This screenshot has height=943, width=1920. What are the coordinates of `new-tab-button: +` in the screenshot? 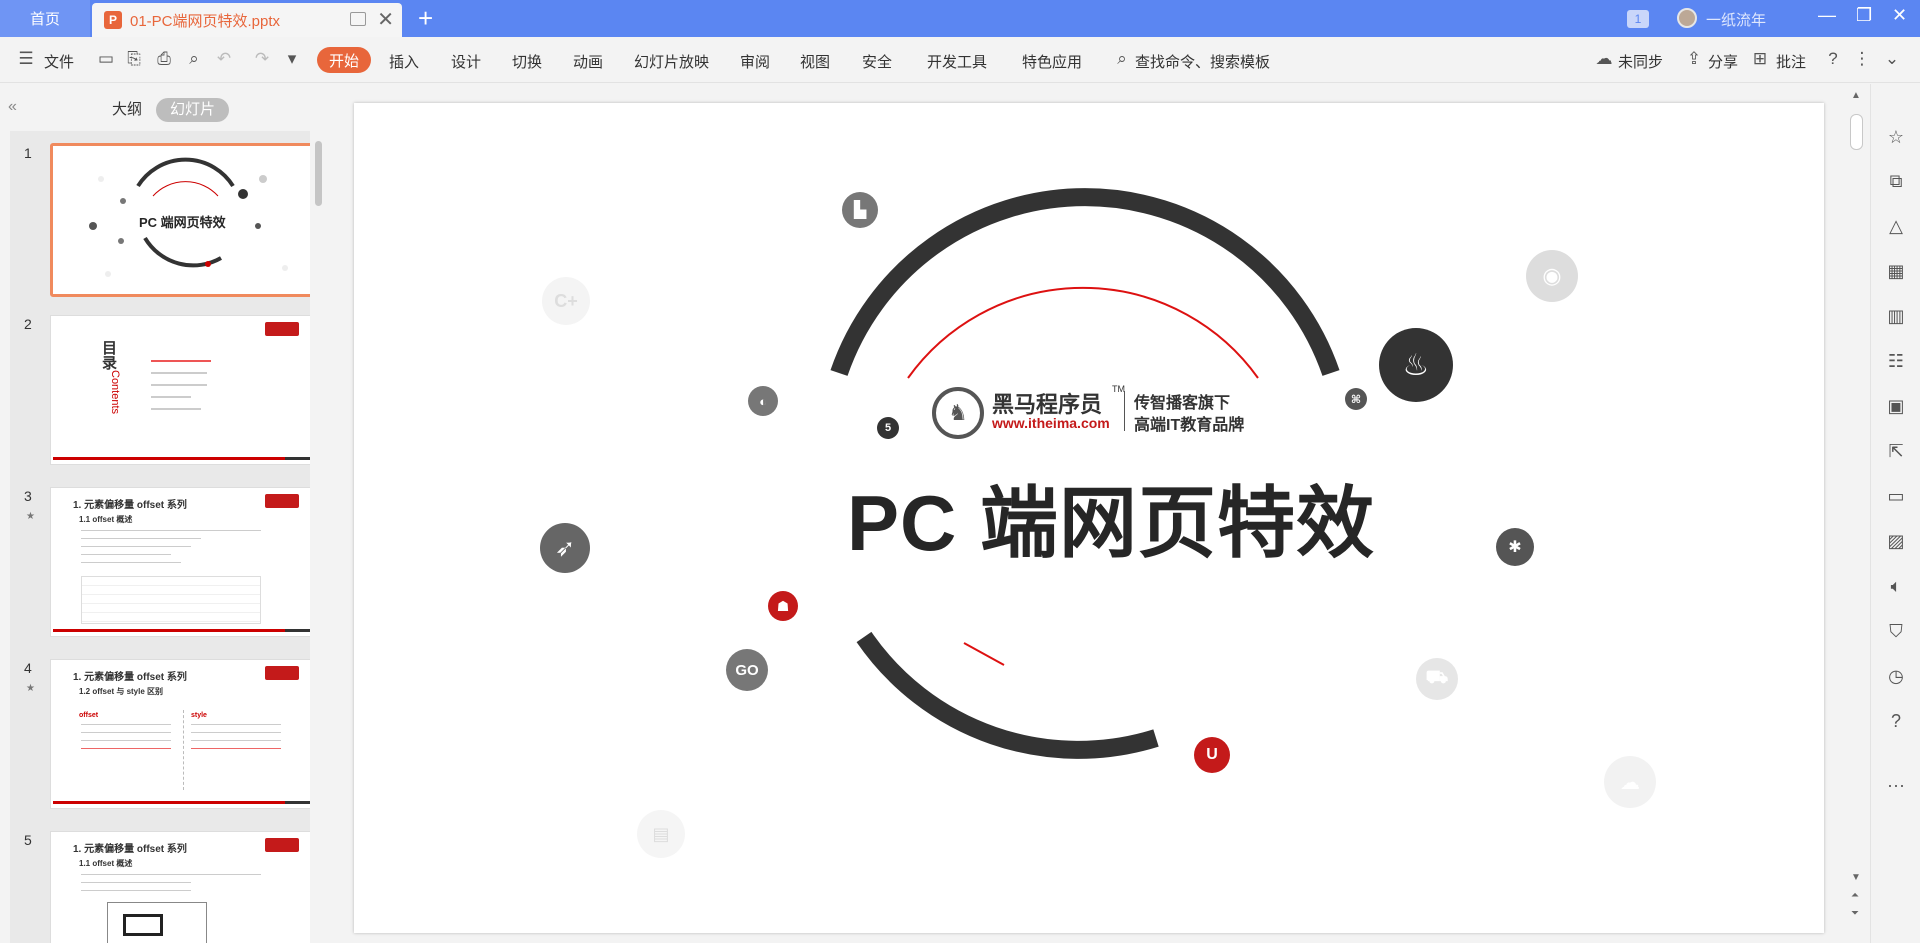 It's located at (425, 18).